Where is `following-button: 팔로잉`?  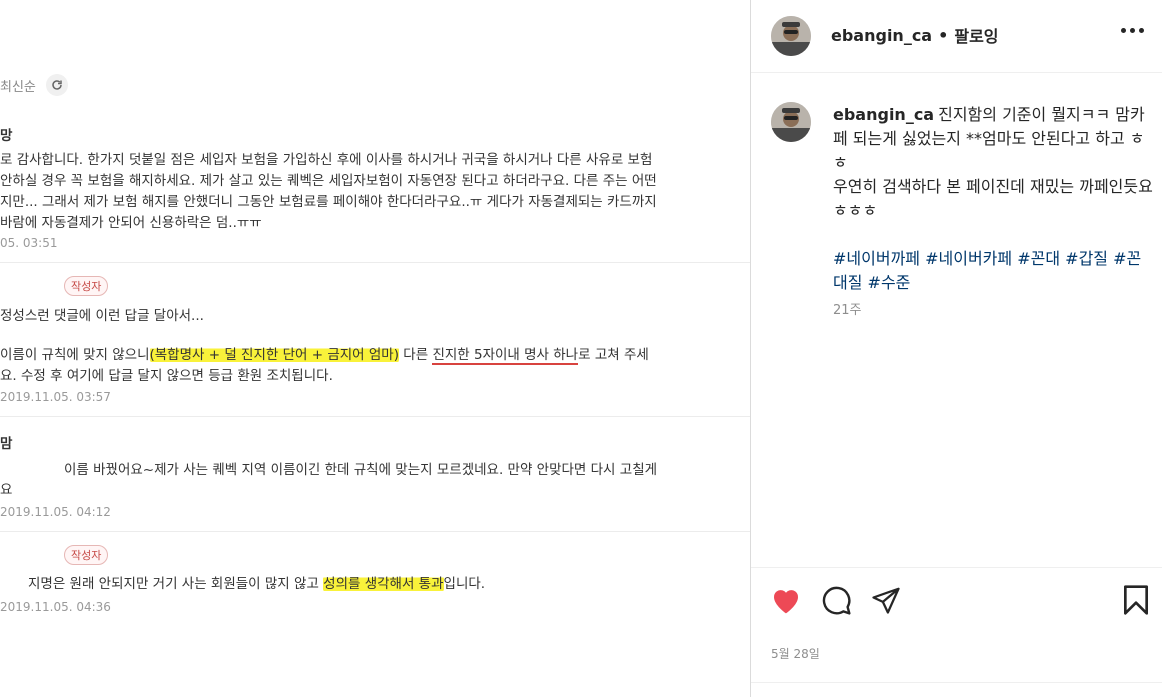 following-button: 팔로잉 is located at coordinates (976, 35).